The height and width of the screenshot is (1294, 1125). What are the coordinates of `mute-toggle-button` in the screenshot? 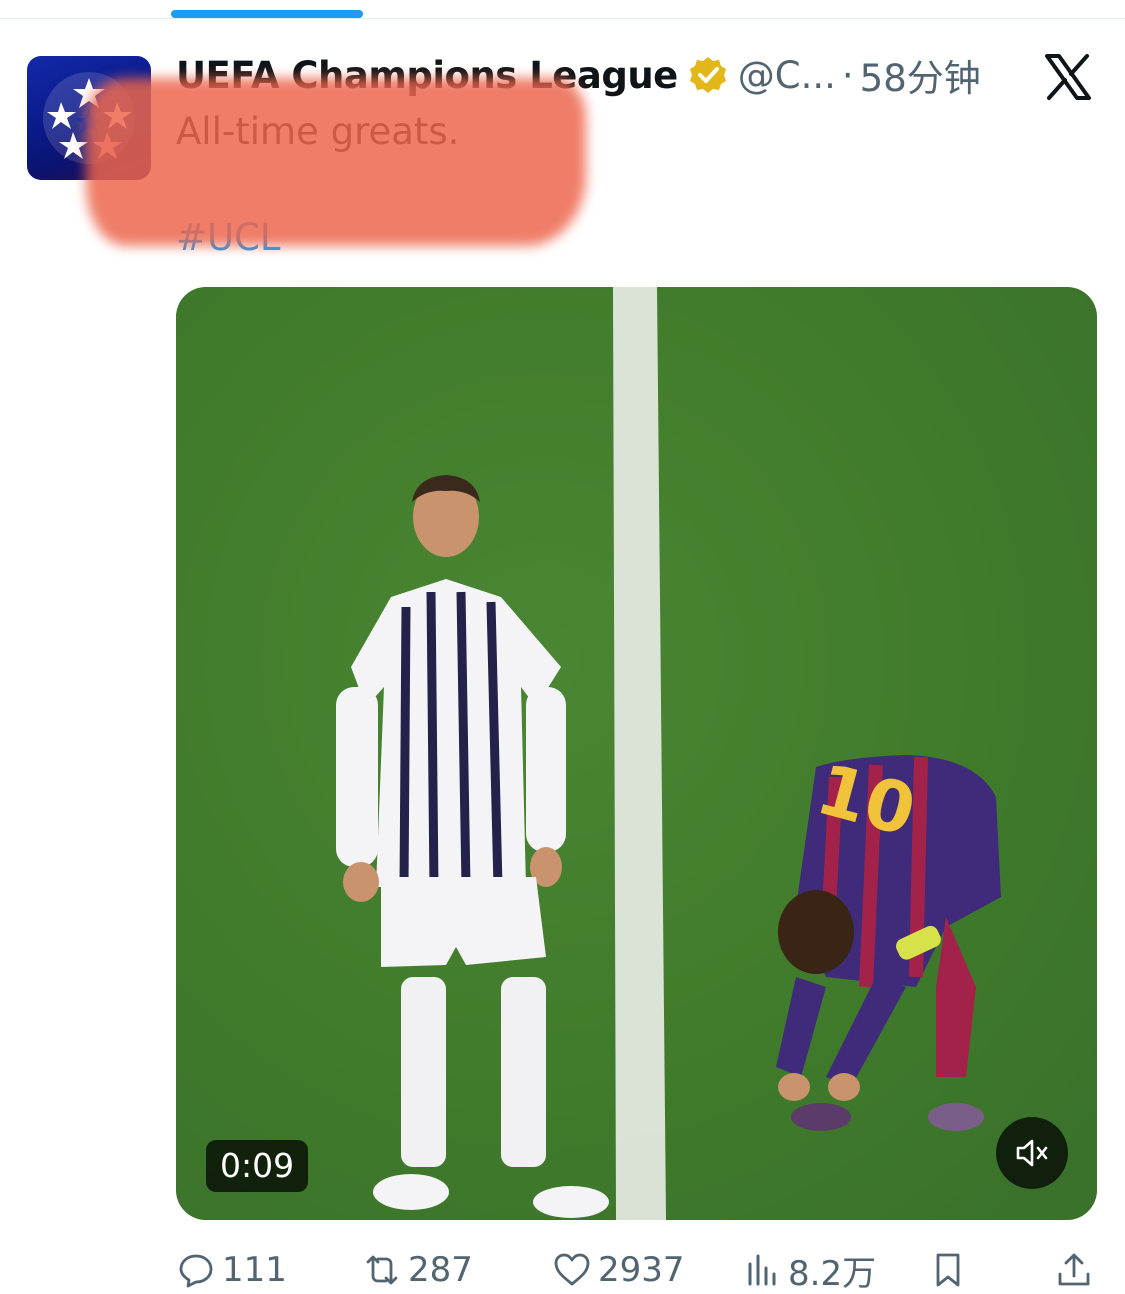 It's located at (1032, 1153).